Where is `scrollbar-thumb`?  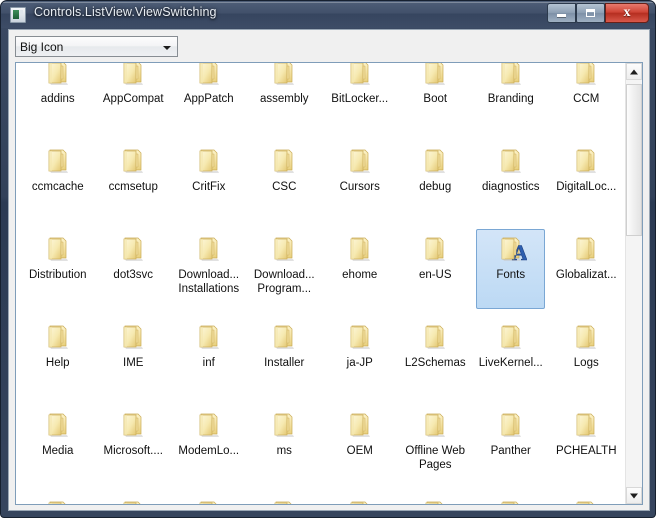 scrollbar-thumb is located at coordinates (634, 160).